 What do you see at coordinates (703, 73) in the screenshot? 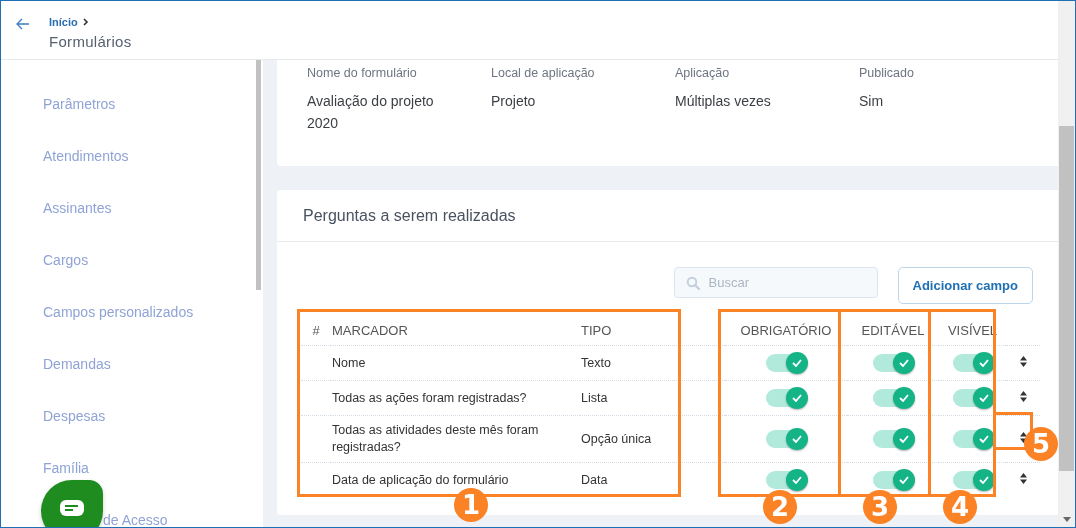
I see `field-label: Aplicação` at bounding box center [703, 73].